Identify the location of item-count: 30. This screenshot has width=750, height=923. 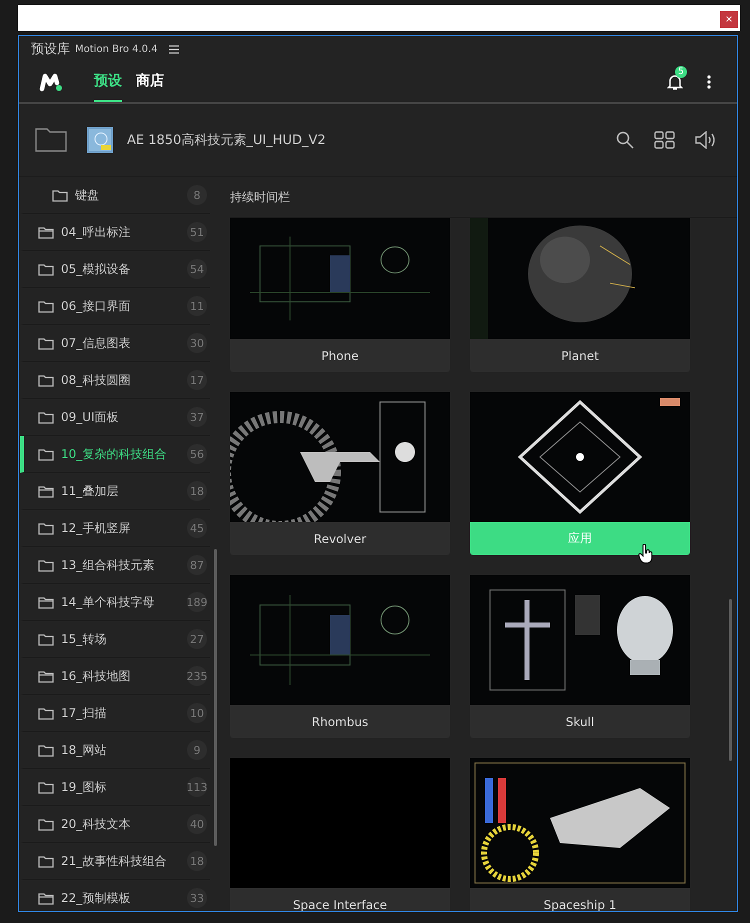
(197, 343).